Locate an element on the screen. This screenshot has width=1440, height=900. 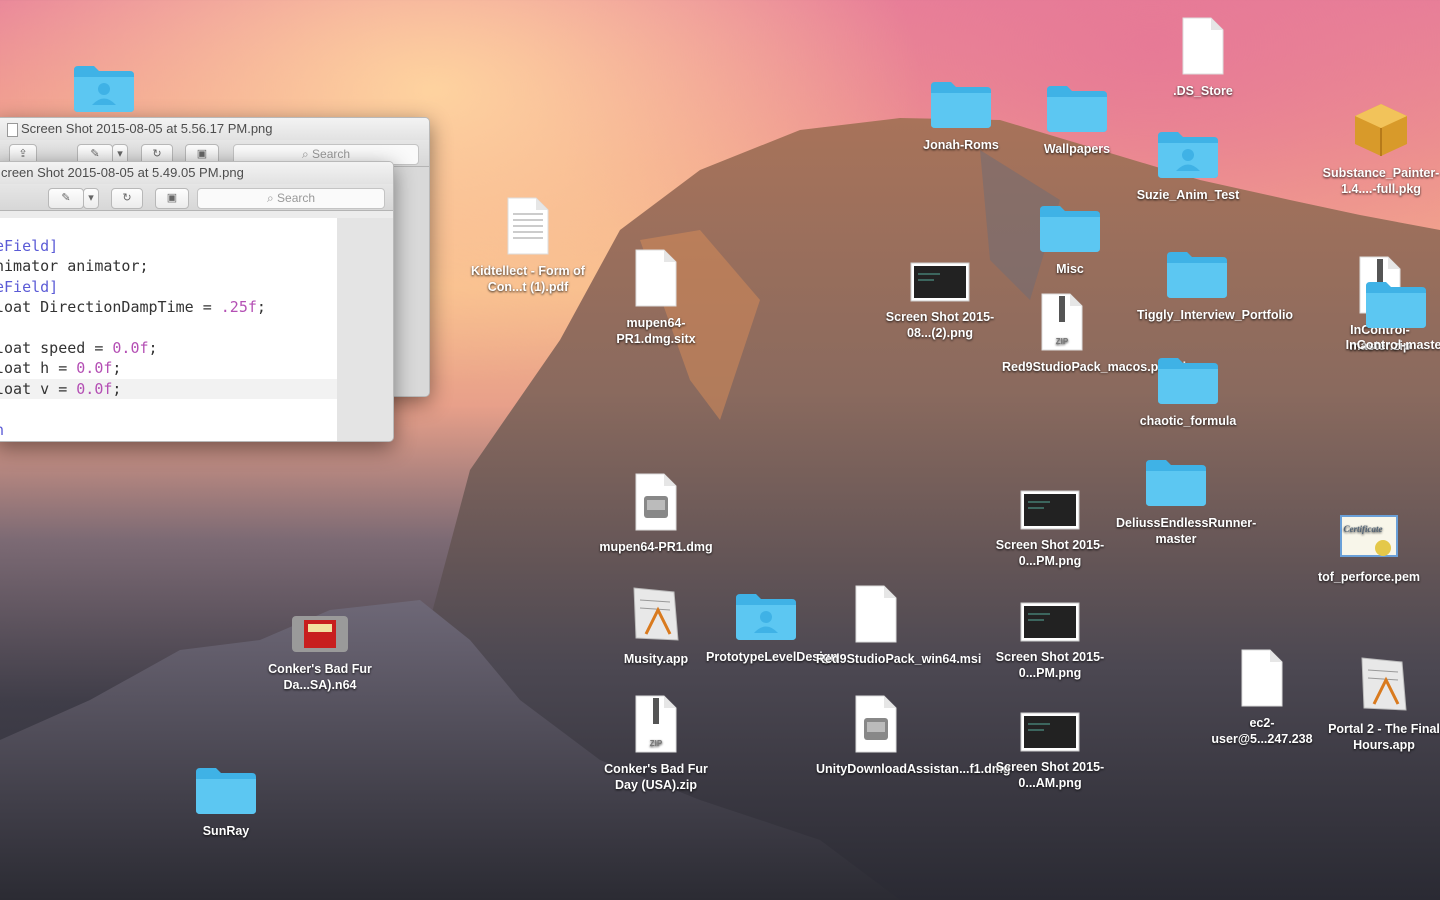
desktop-icon-label: SunRay is located at coordinates (226, 831).